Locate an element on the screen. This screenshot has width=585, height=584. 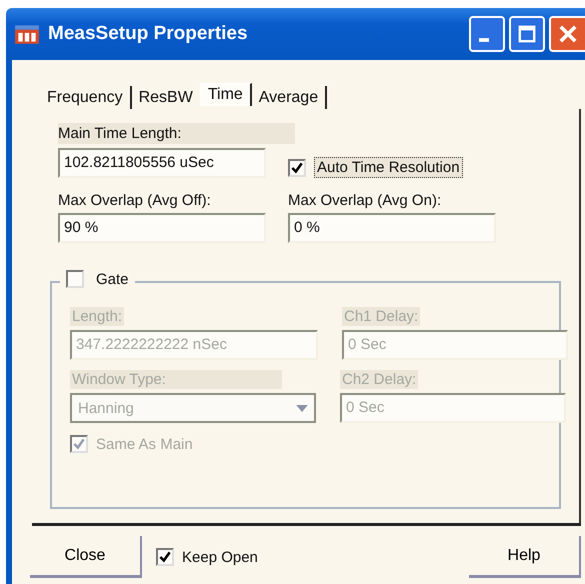
input-field: 102.8211805556 uSec is located at coordinates (162, 163).